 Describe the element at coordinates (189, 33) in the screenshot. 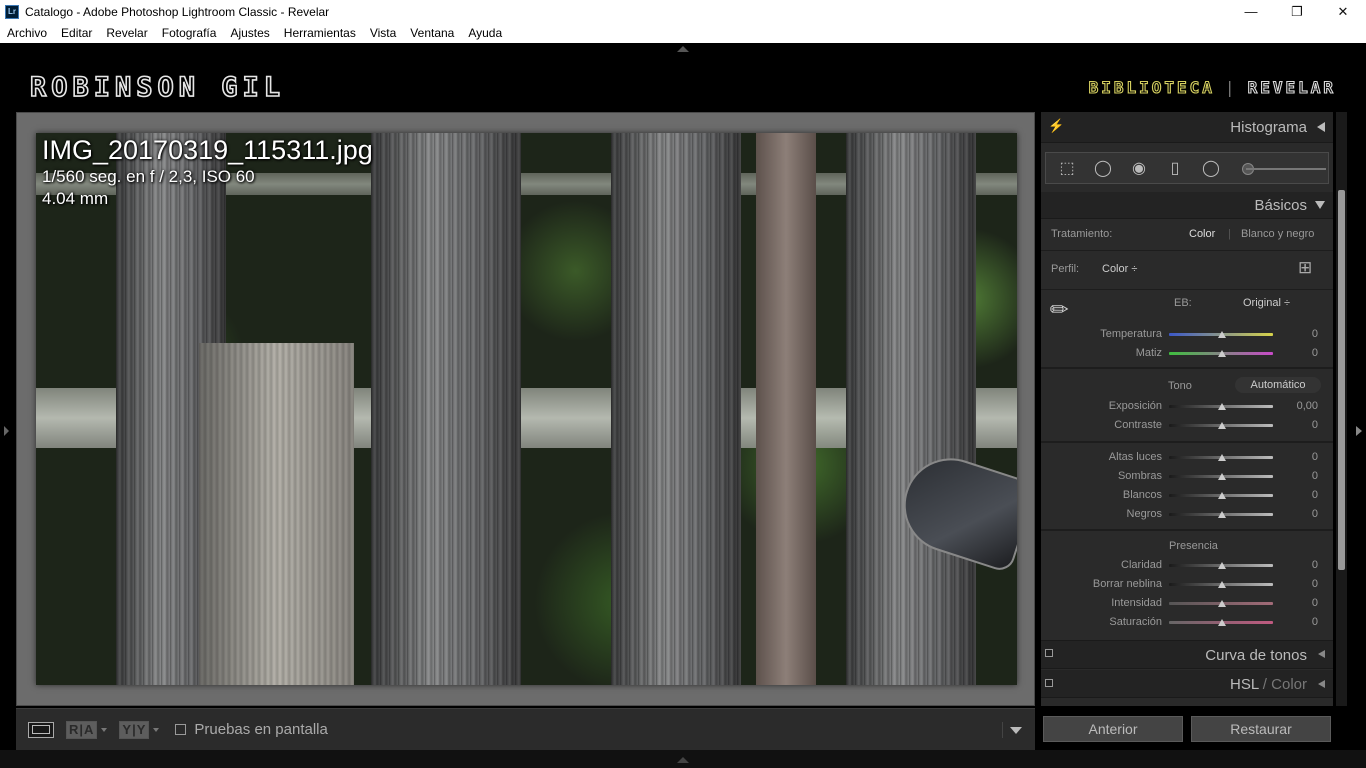

I see `menu-fotografia: Fotografía` at that location.